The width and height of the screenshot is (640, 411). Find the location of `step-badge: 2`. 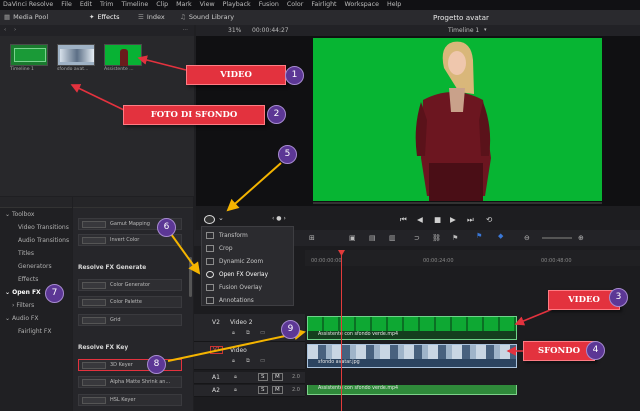

step-badge: 2 is located at coordinates (276, 114).